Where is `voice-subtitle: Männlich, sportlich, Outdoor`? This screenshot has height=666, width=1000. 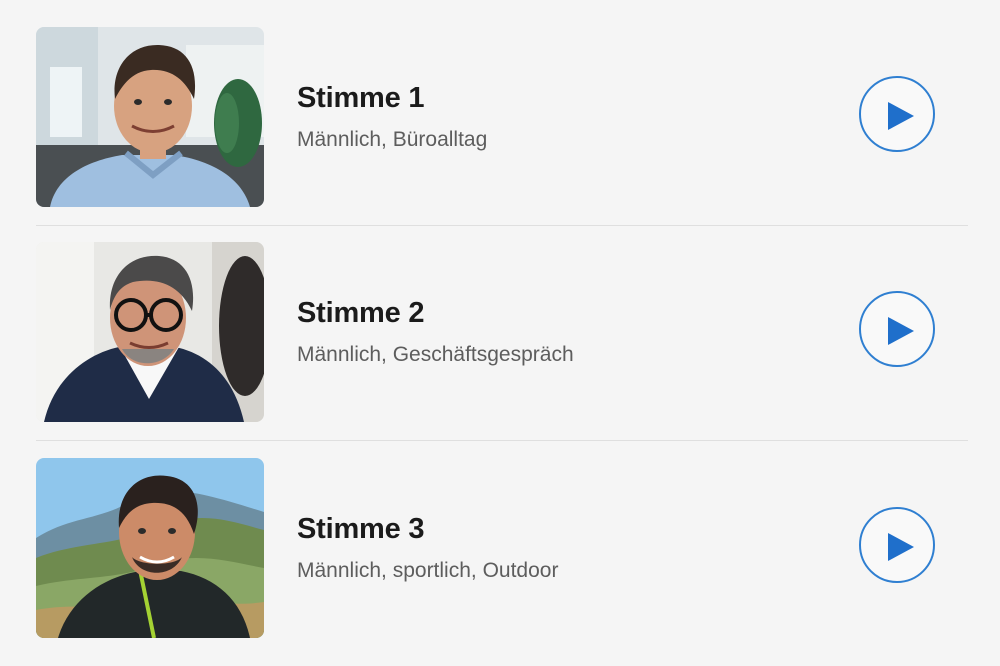 voice-subtitle: Männlich, sportlich, Outdoor is located at coordinates (428, 570).